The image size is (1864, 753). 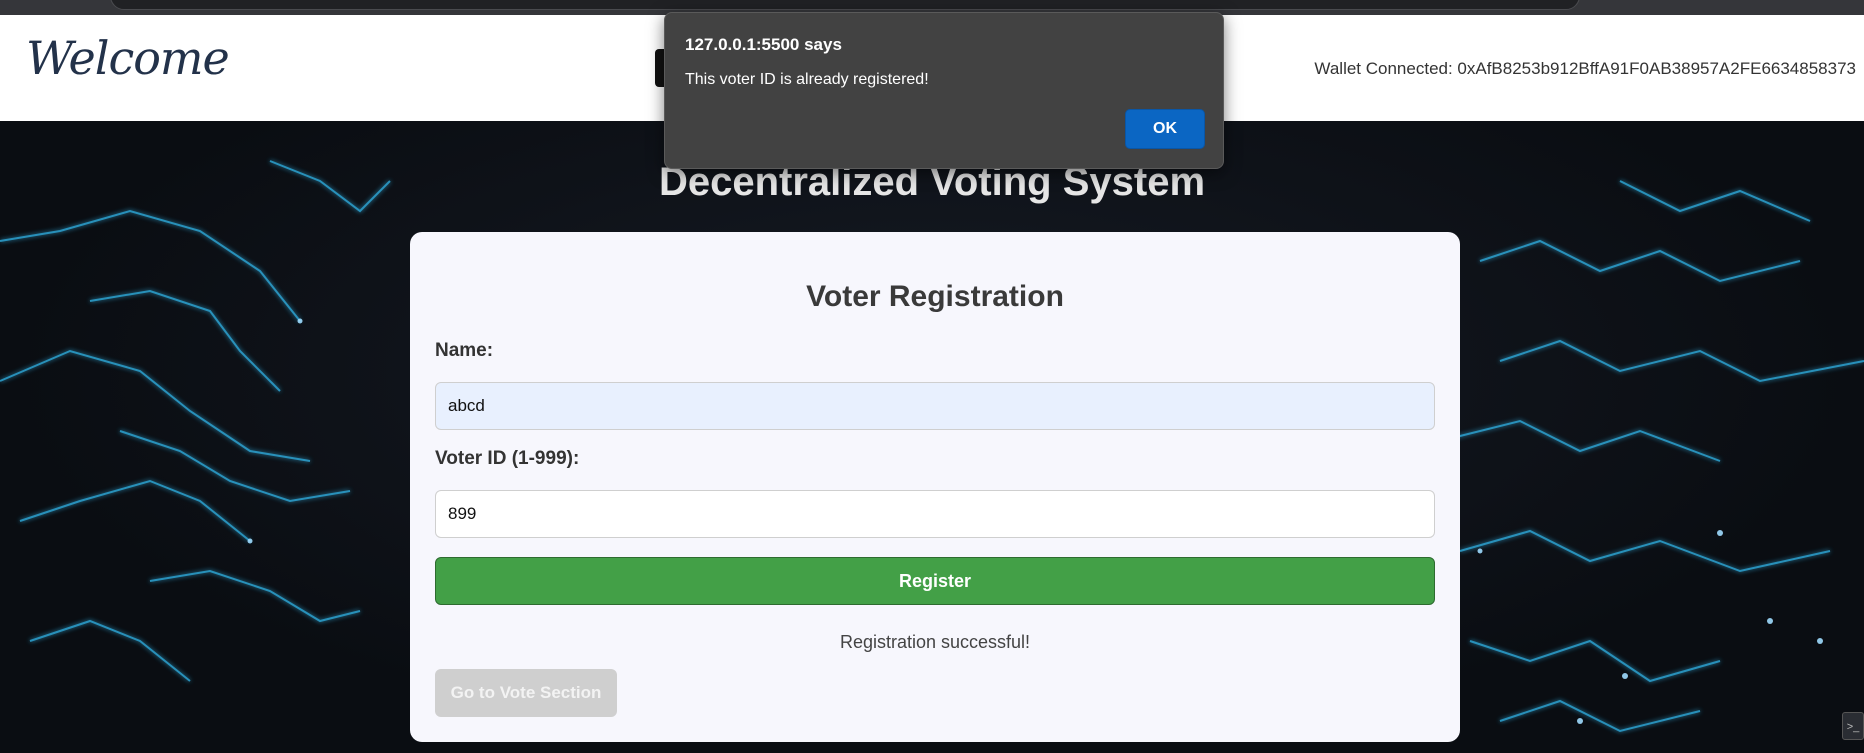 What do you see at coordinates (935, 406) in the screenshot?
I see `name-input` at bounding box center [935, 406].